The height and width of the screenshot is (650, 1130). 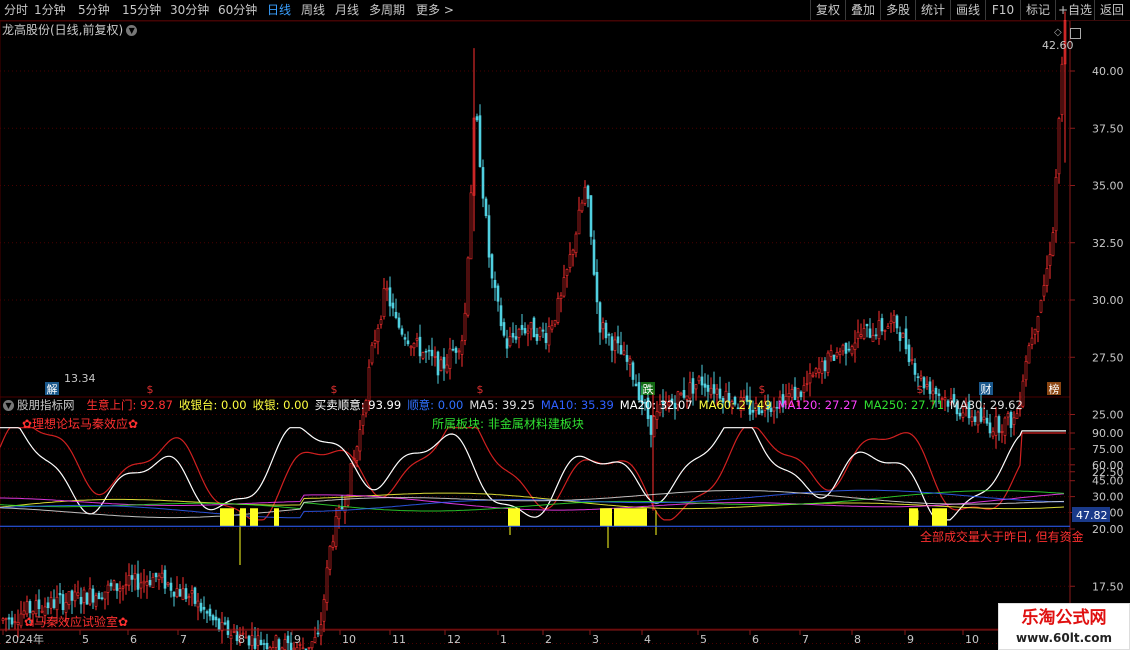 I want to click on indicator-value: MA5: 39.25, so click(x=502, y=405).